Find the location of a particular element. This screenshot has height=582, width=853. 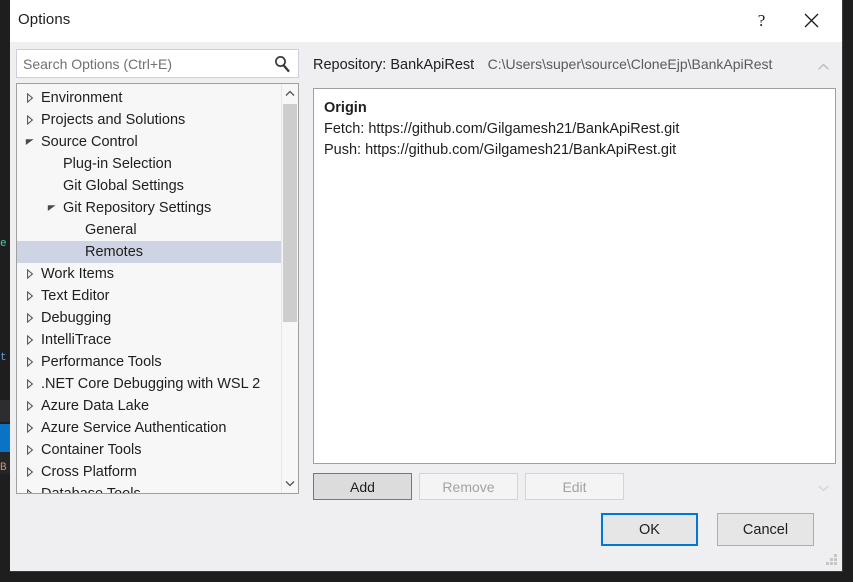

backdrop-code-fragment: B is located at coordinates (3, 468).